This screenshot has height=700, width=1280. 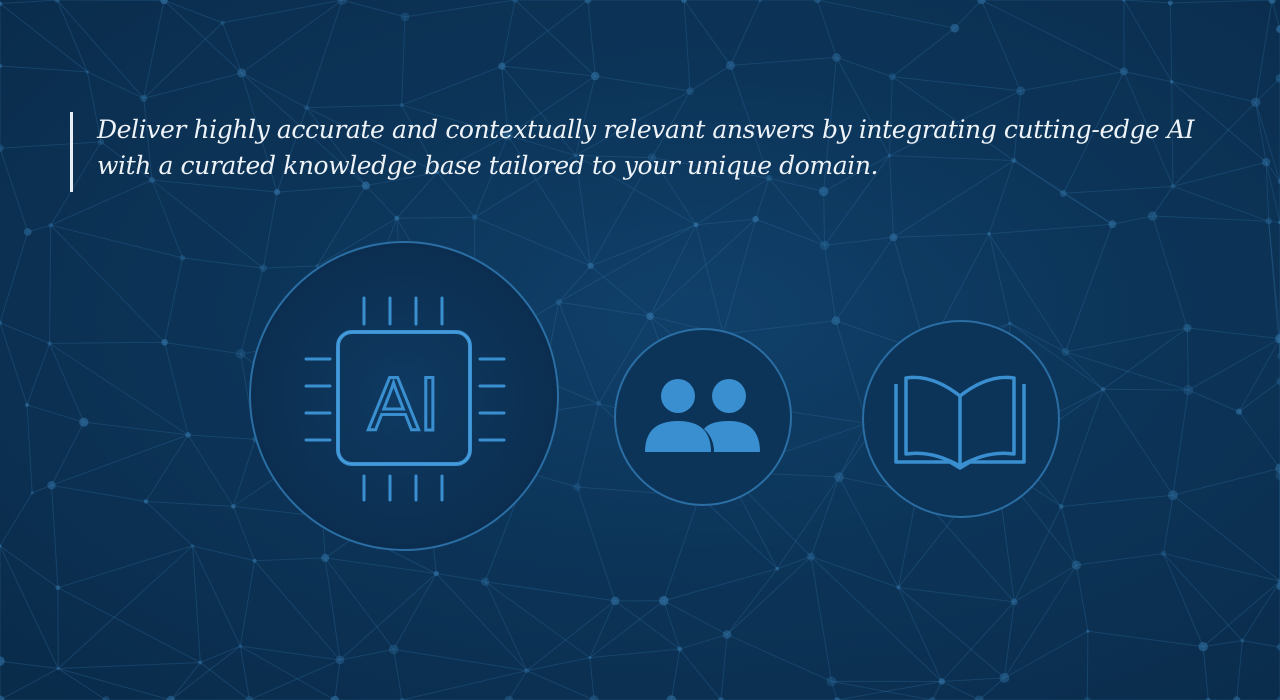 What do you see at coordinates (404, 404) in the screenshot?
I see `ai-chip-label: AI` at bounding box center [404, 404].